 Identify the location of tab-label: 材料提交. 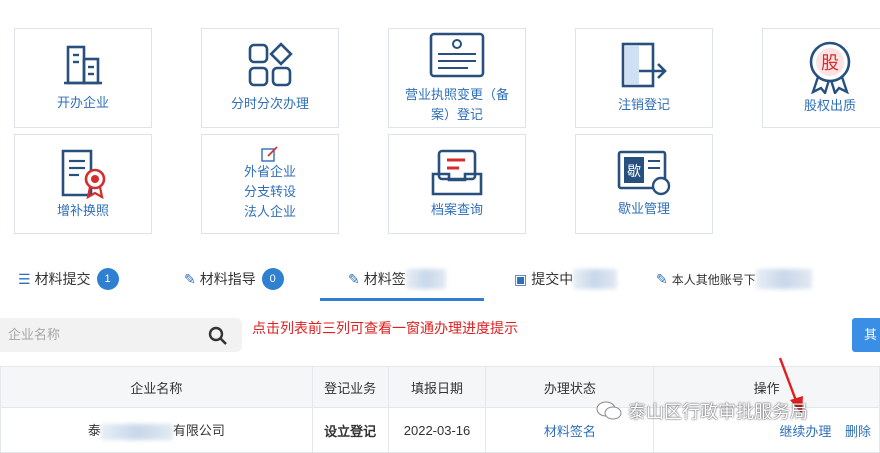
(62, 279).